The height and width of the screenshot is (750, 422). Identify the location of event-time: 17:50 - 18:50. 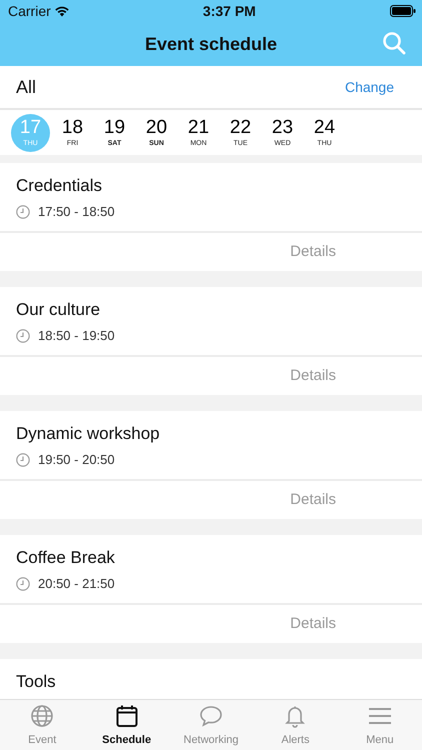
(76, 212).